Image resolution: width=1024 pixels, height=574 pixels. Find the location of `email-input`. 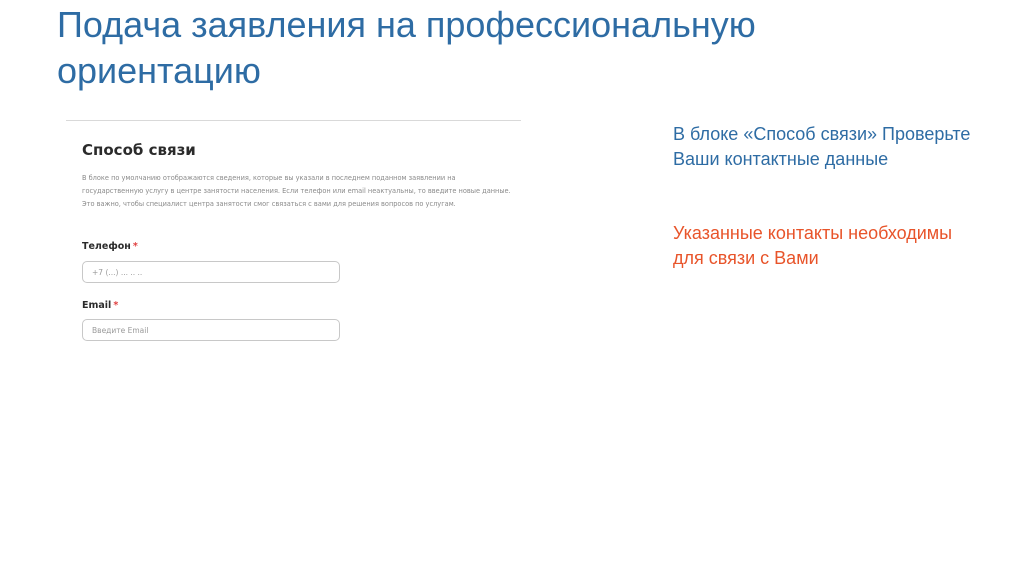

email-input is located at coordinates (211, 330).